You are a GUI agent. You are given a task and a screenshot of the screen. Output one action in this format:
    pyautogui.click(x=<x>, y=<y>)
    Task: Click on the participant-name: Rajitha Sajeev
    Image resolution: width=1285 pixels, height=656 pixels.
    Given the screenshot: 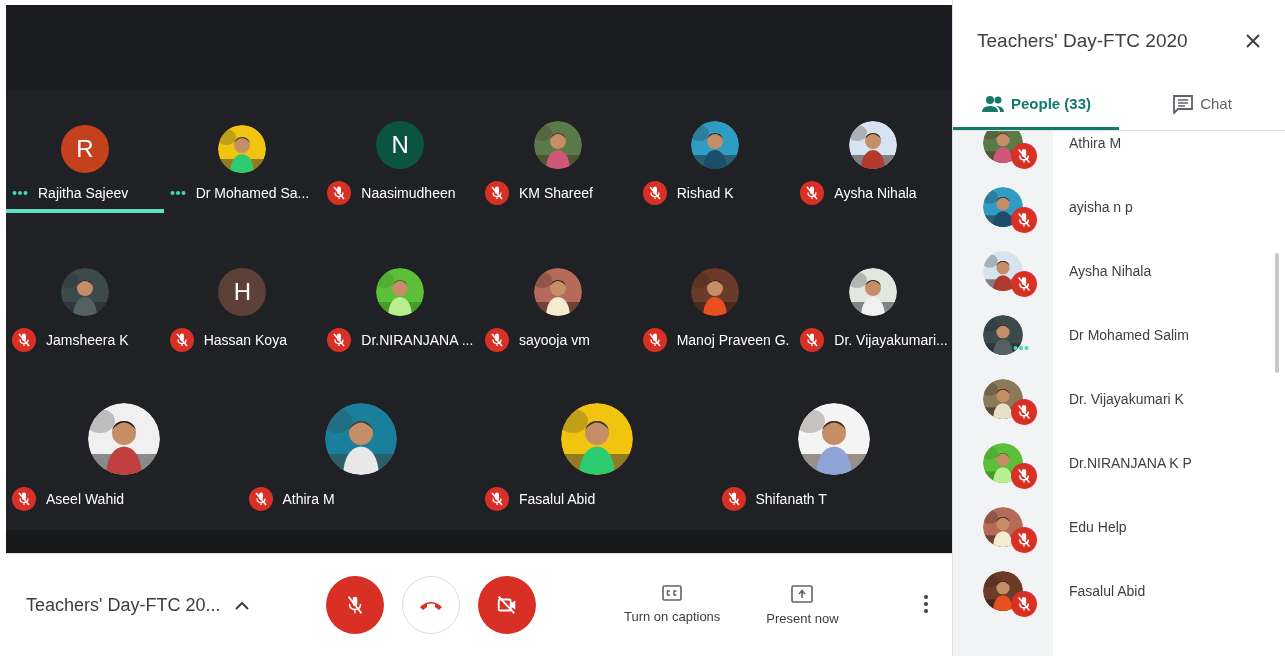 What is the action you would take?
    pyautogui.click(x=83, y=193)
    